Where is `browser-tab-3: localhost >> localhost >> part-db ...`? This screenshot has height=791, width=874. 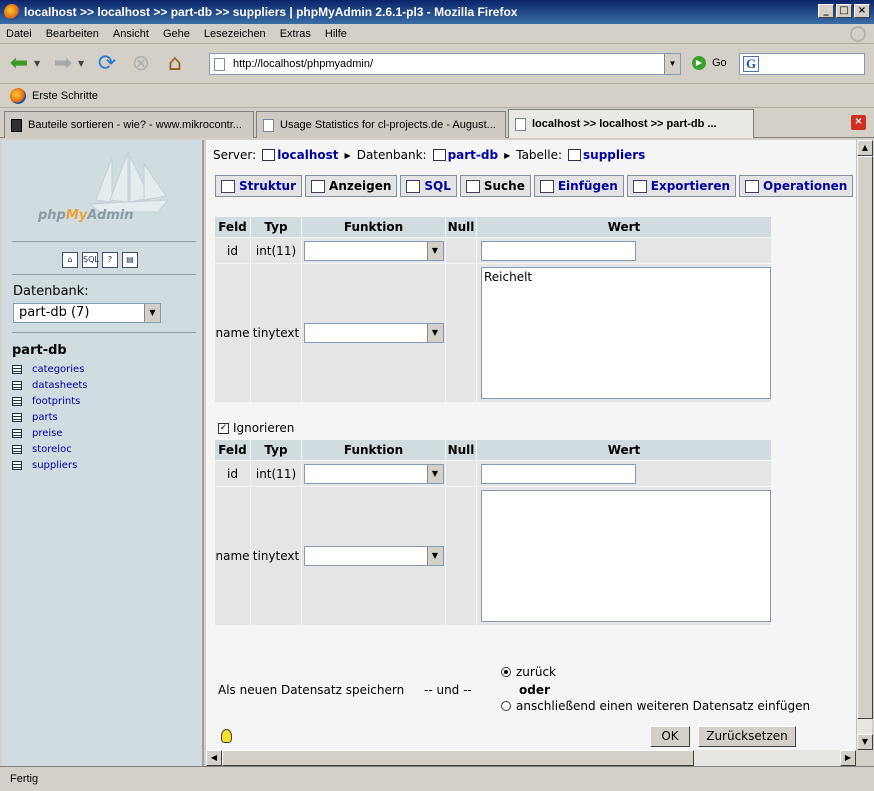 browser-tab-3: localhost >> localhost >> part-db ... is located at coordinates (631, 123).